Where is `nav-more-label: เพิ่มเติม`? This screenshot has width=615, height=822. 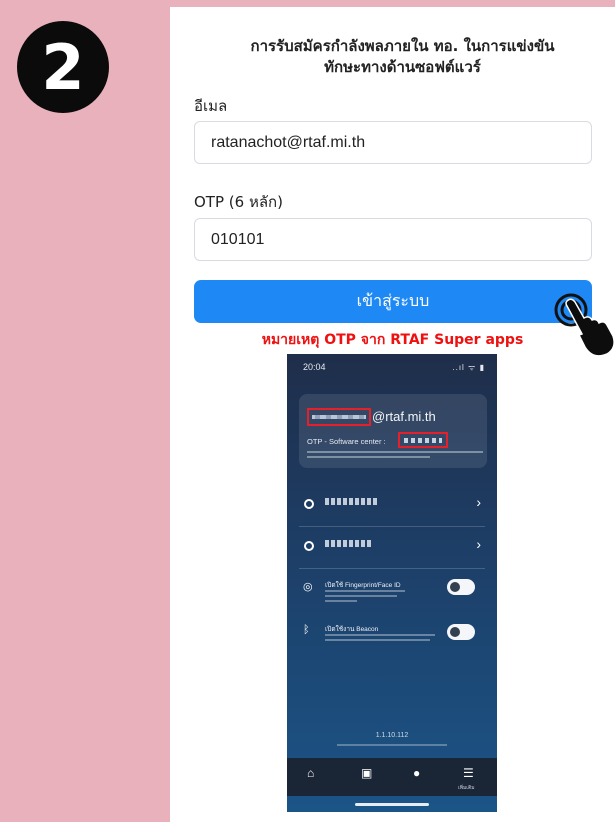 nav-more-label: เพิ่มเติม is located at coordinates (466, 788).